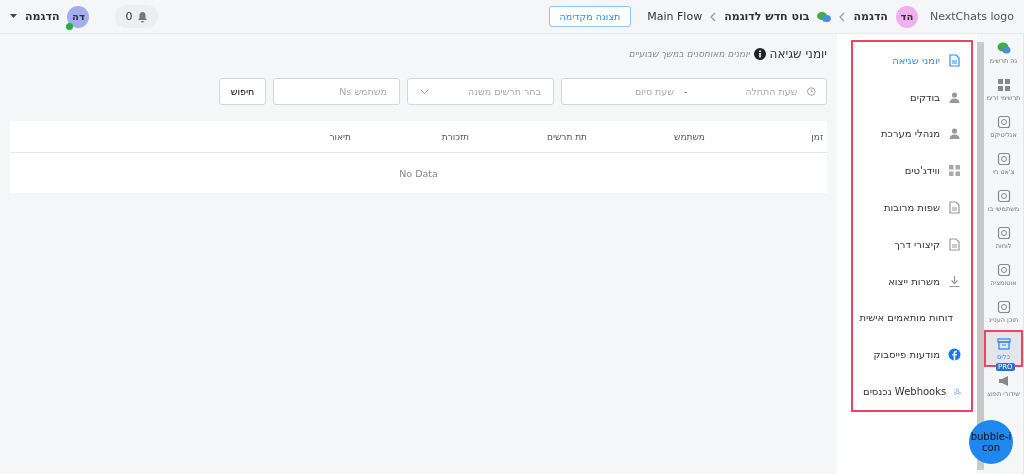  What do you see at coordinates (418, 173) in the screenshot?
I see `empty-message: No Data` at bounding box center [418, 173].